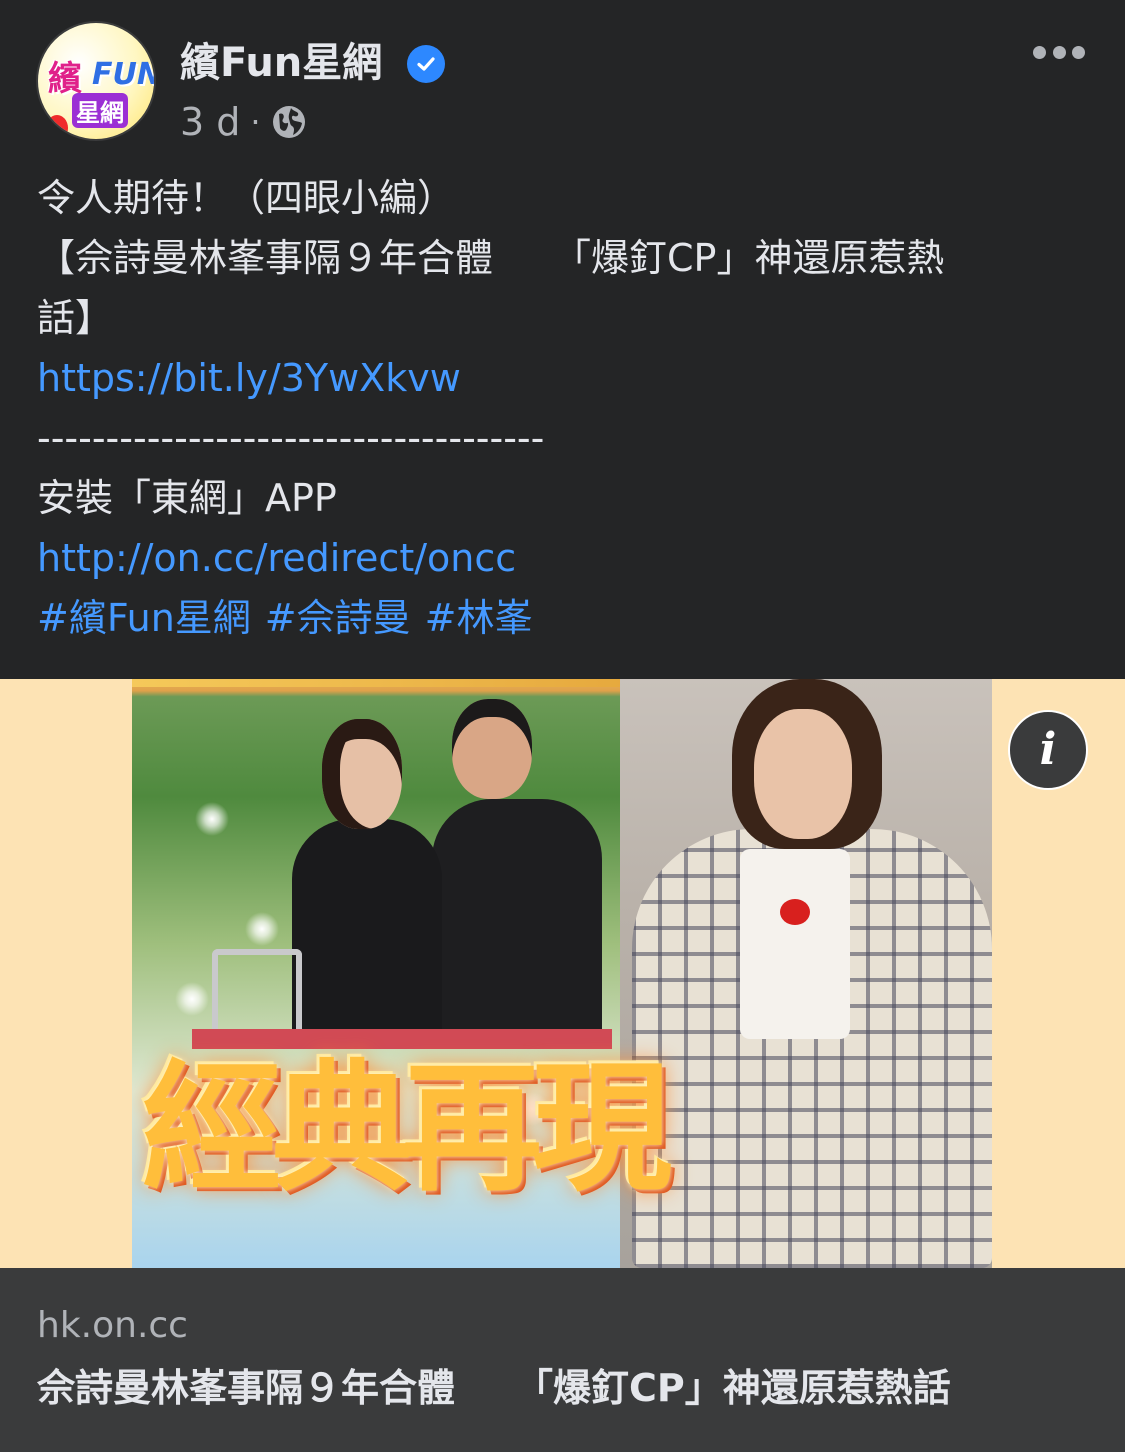 The height and width of the screenshot is (1452, 1125). What do you see at coordinates (367, 934) in the screenshot?
I see `woman-leather-jacket-figure` at bounding box center [367, 934].